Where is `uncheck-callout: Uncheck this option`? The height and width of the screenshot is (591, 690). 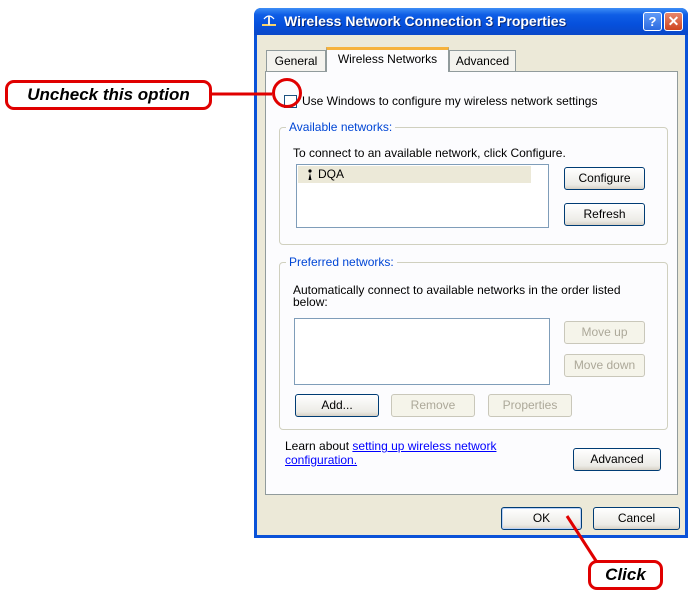
uncheck-callout: Uncheck this option is located at coordinates (108, 95).